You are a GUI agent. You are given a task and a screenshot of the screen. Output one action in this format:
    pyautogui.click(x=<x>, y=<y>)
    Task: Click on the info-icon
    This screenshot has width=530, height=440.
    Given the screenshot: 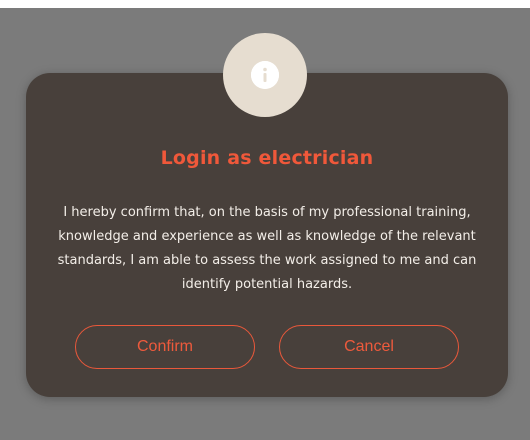 What is the action you would take?
    pyautogui.click(x=265, y=75)
    